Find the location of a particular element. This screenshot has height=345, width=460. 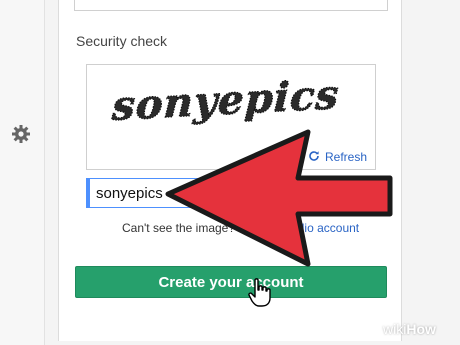

watermark-suffix: How is located at coordinates (421, 329).